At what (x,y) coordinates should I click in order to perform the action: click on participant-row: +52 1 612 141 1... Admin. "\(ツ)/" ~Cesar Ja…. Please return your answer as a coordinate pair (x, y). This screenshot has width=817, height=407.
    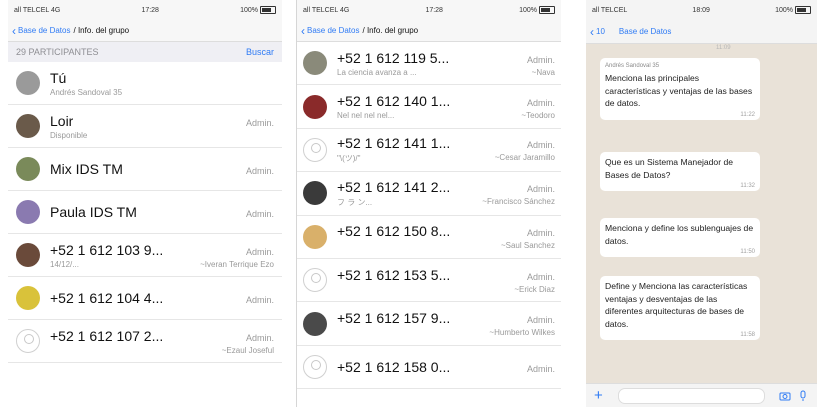
    Looking at the image, I should click on (429, 151).